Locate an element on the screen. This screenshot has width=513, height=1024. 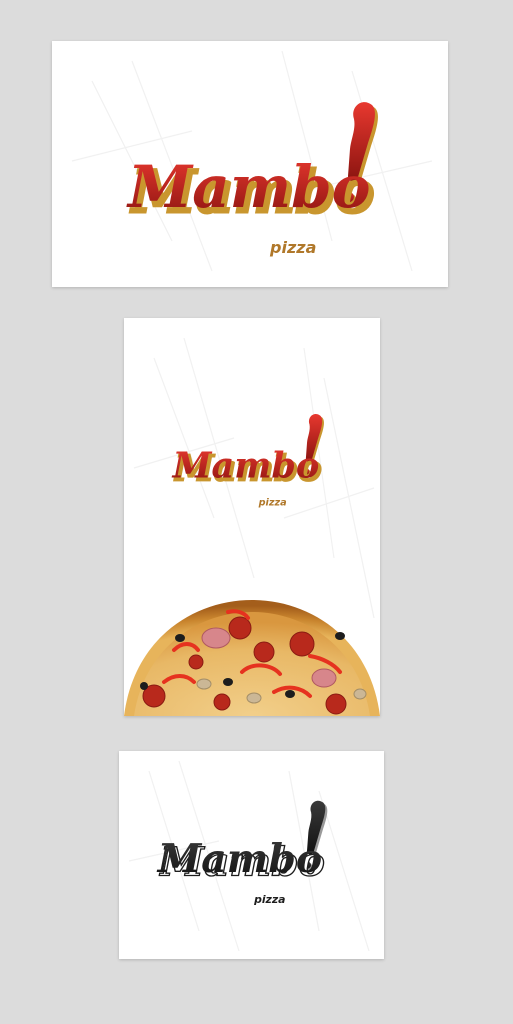
pizza-image is located at coordinates (252, 658).